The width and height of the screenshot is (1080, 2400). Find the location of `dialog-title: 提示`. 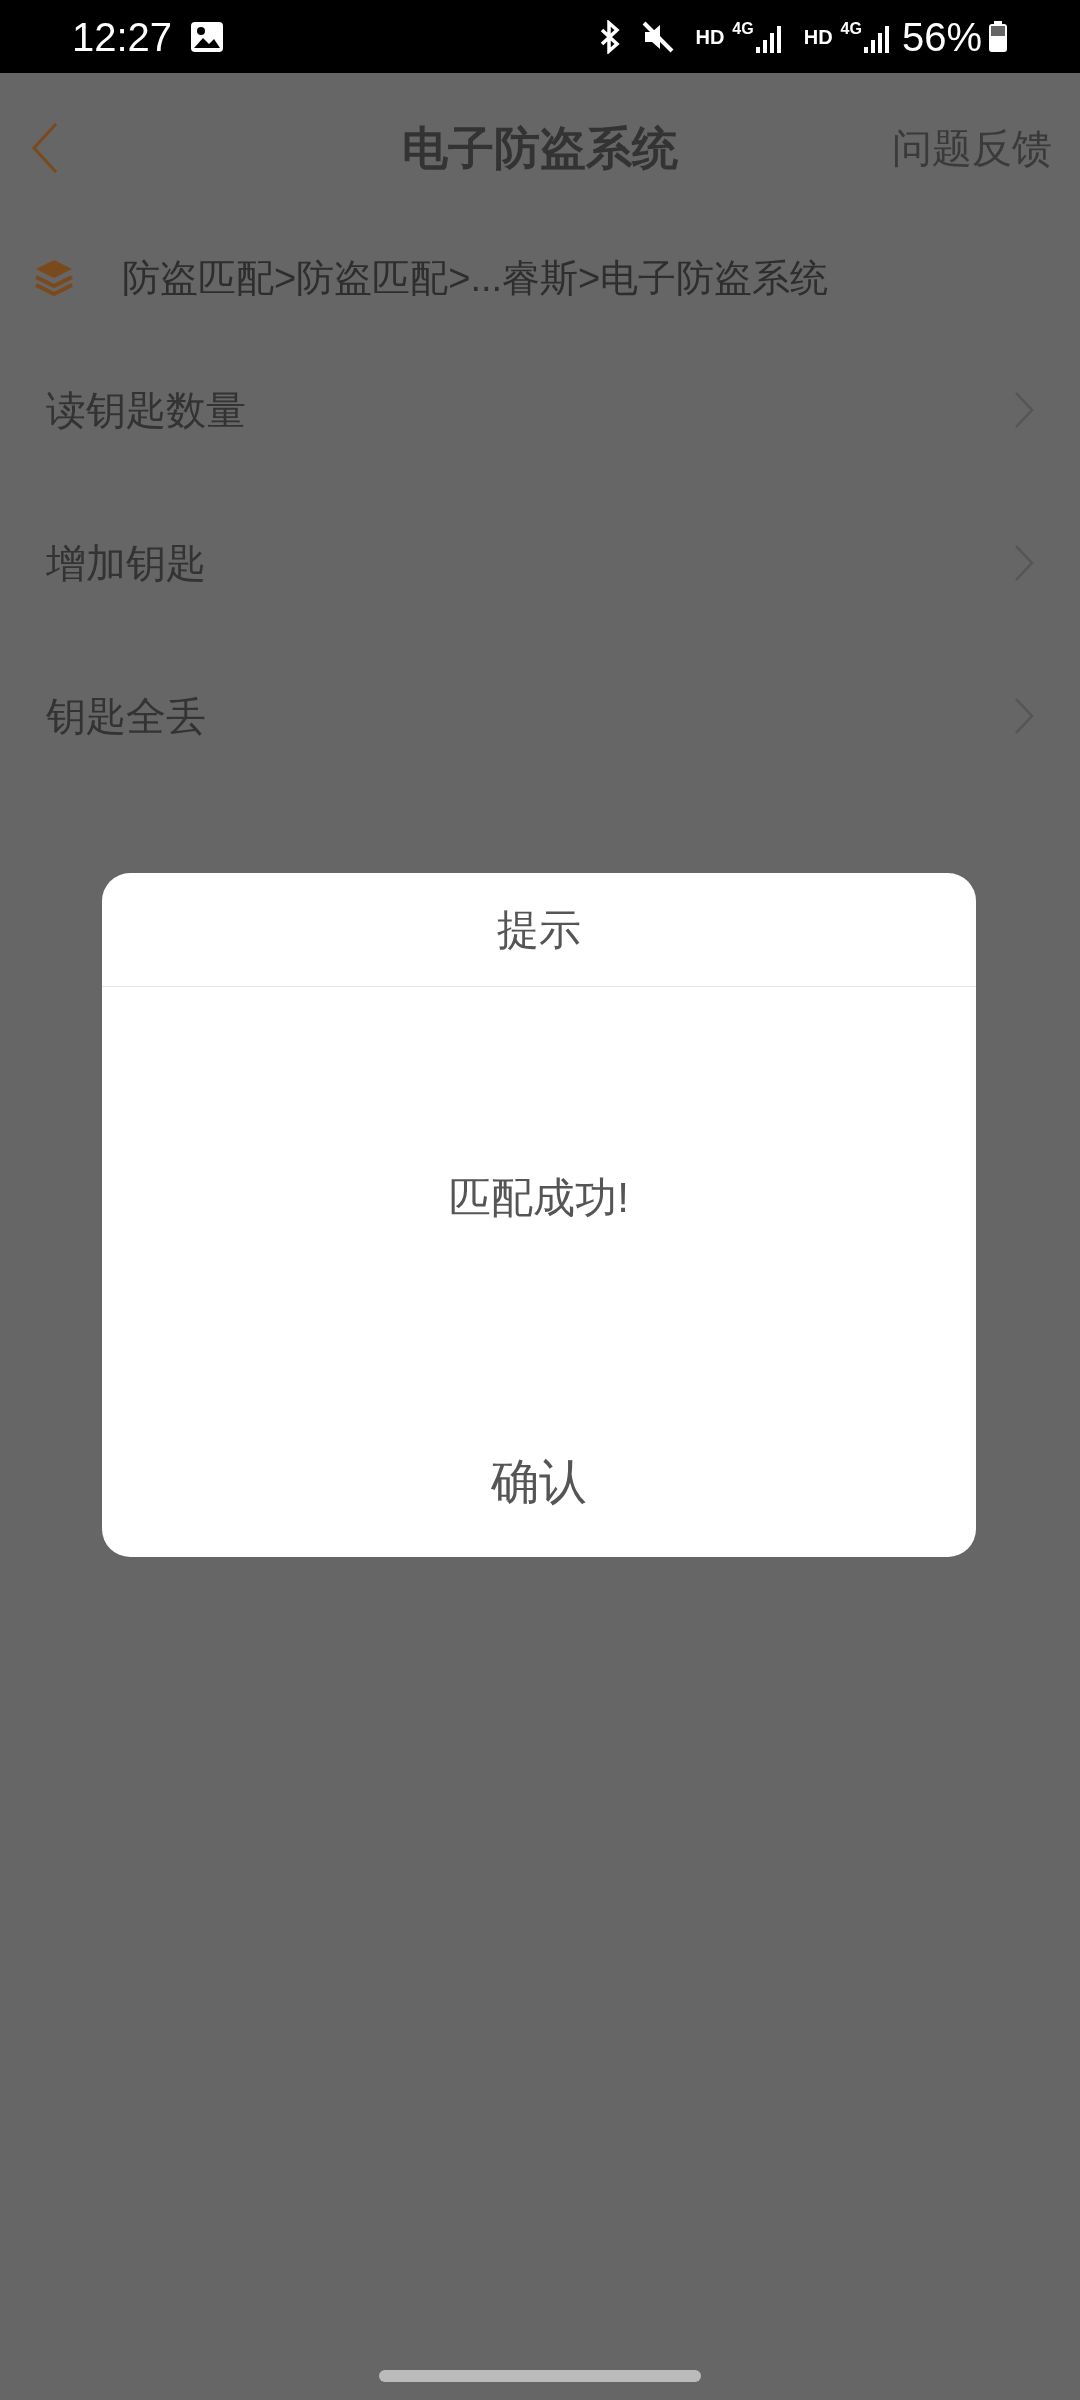

dialog-title: 提示 is located at coordinates (539, 930).